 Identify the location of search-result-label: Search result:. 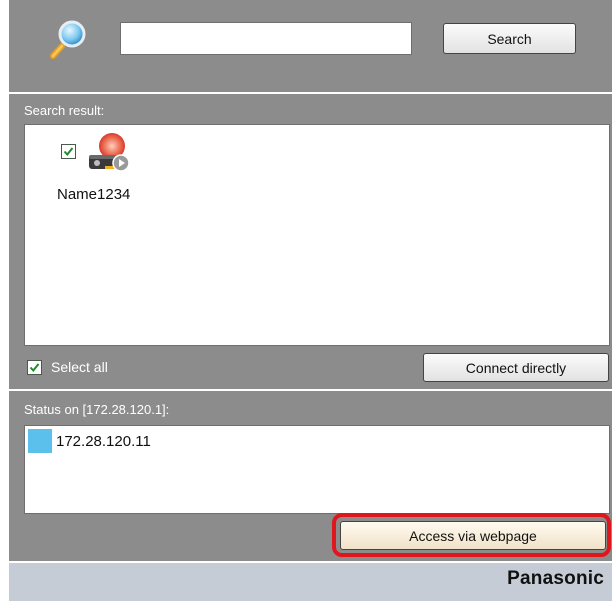
(64, 110).